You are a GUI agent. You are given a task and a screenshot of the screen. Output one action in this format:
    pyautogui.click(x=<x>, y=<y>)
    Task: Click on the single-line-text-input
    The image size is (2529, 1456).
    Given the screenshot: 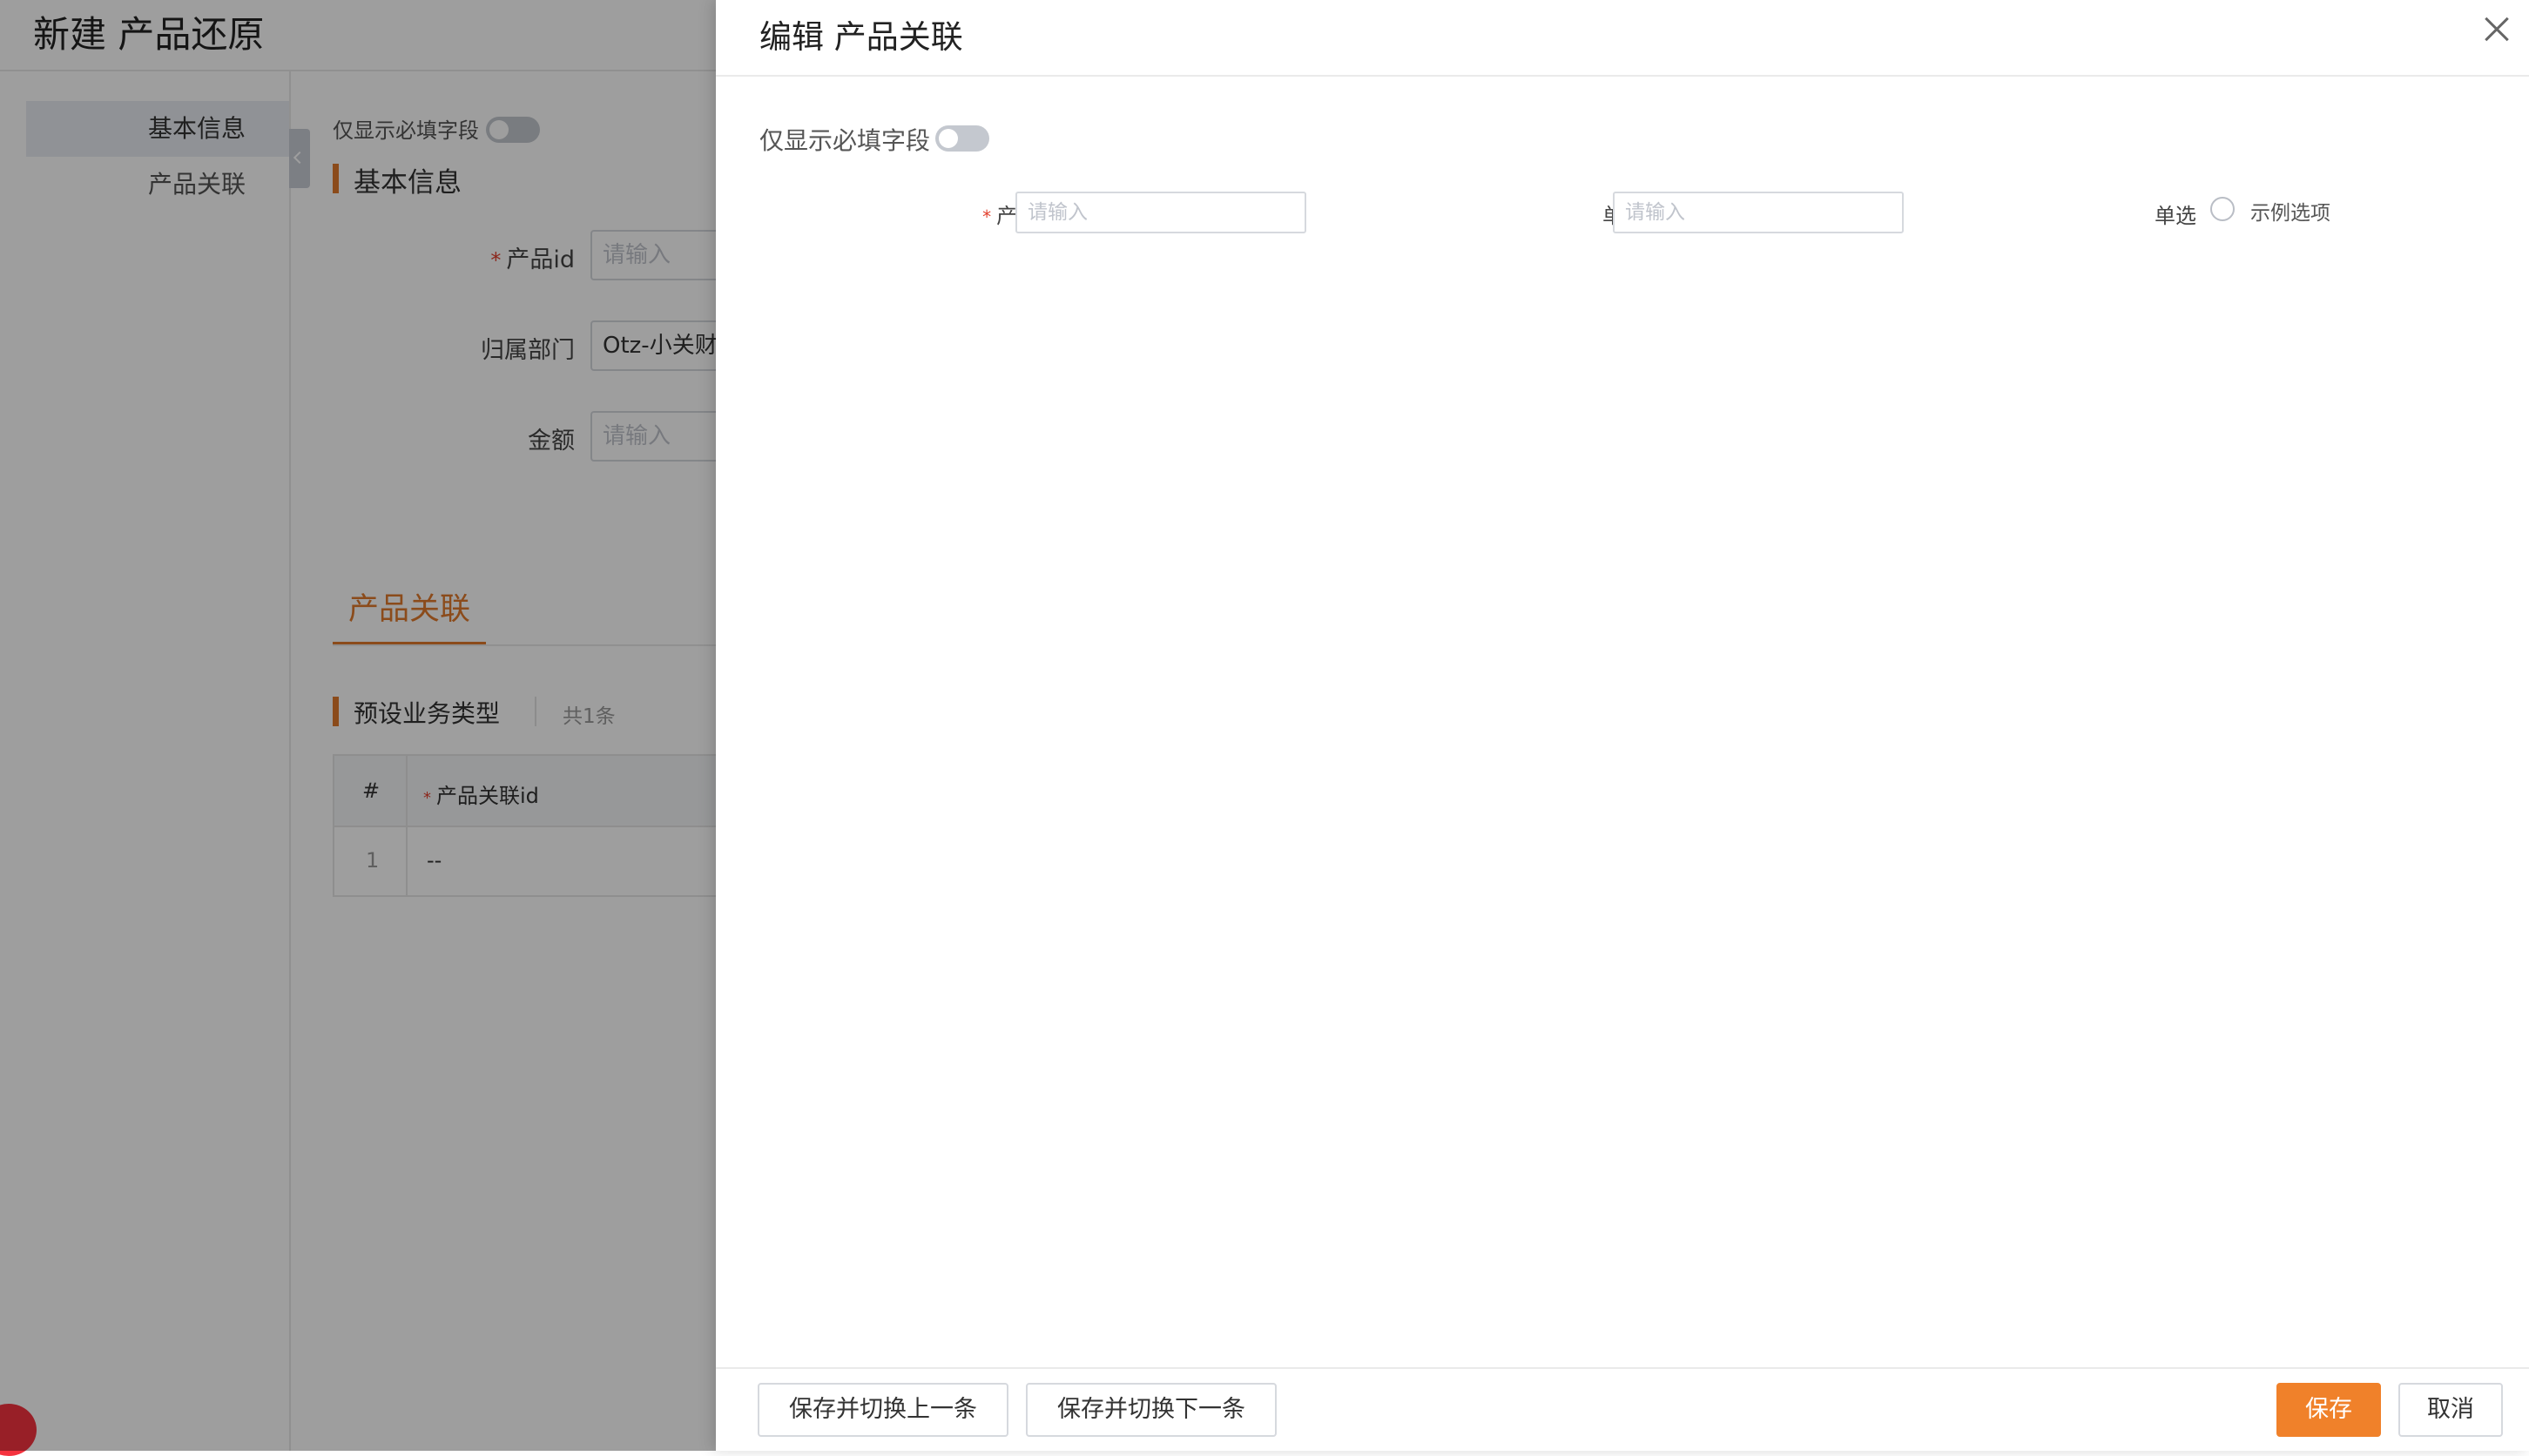 What is the action you would take?
    pyautogui.click(x=1759, y=212)
    